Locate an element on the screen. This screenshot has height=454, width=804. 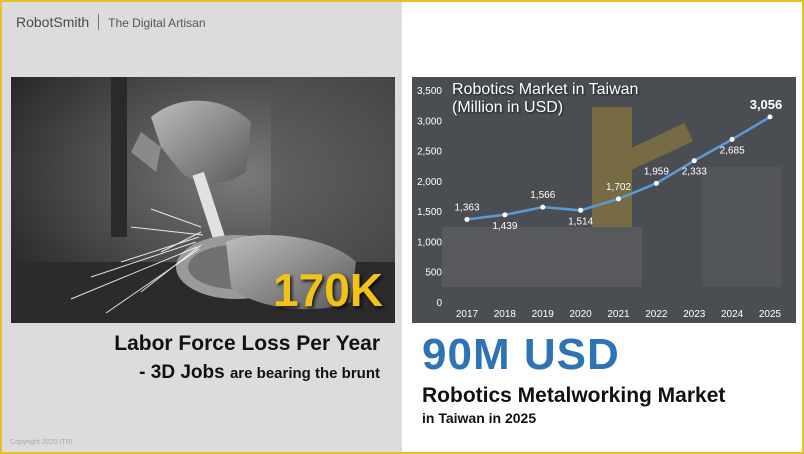
copyright-text: Copyright 2020 ITRI is located at coordinates (41, 442).